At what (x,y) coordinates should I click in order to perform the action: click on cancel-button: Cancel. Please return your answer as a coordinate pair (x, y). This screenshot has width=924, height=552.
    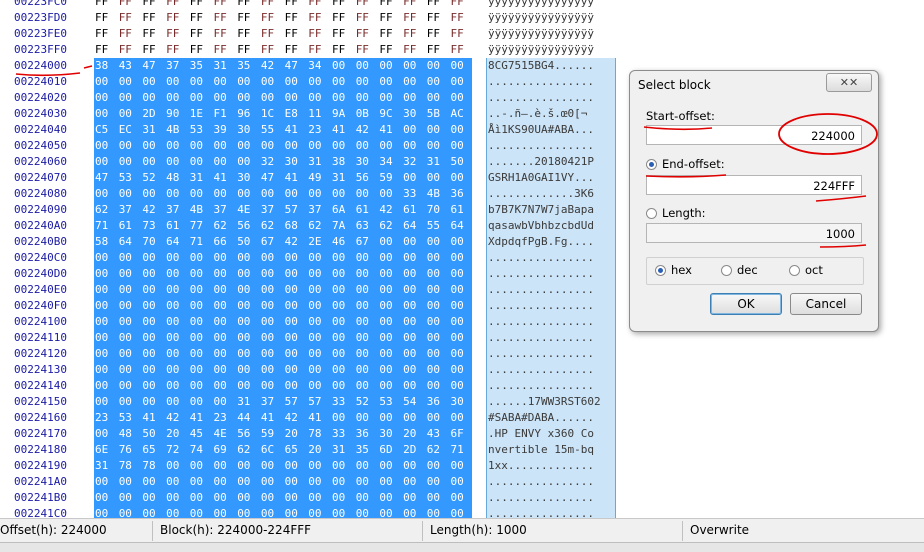
    Looking at the image, I should click on (826, 304).